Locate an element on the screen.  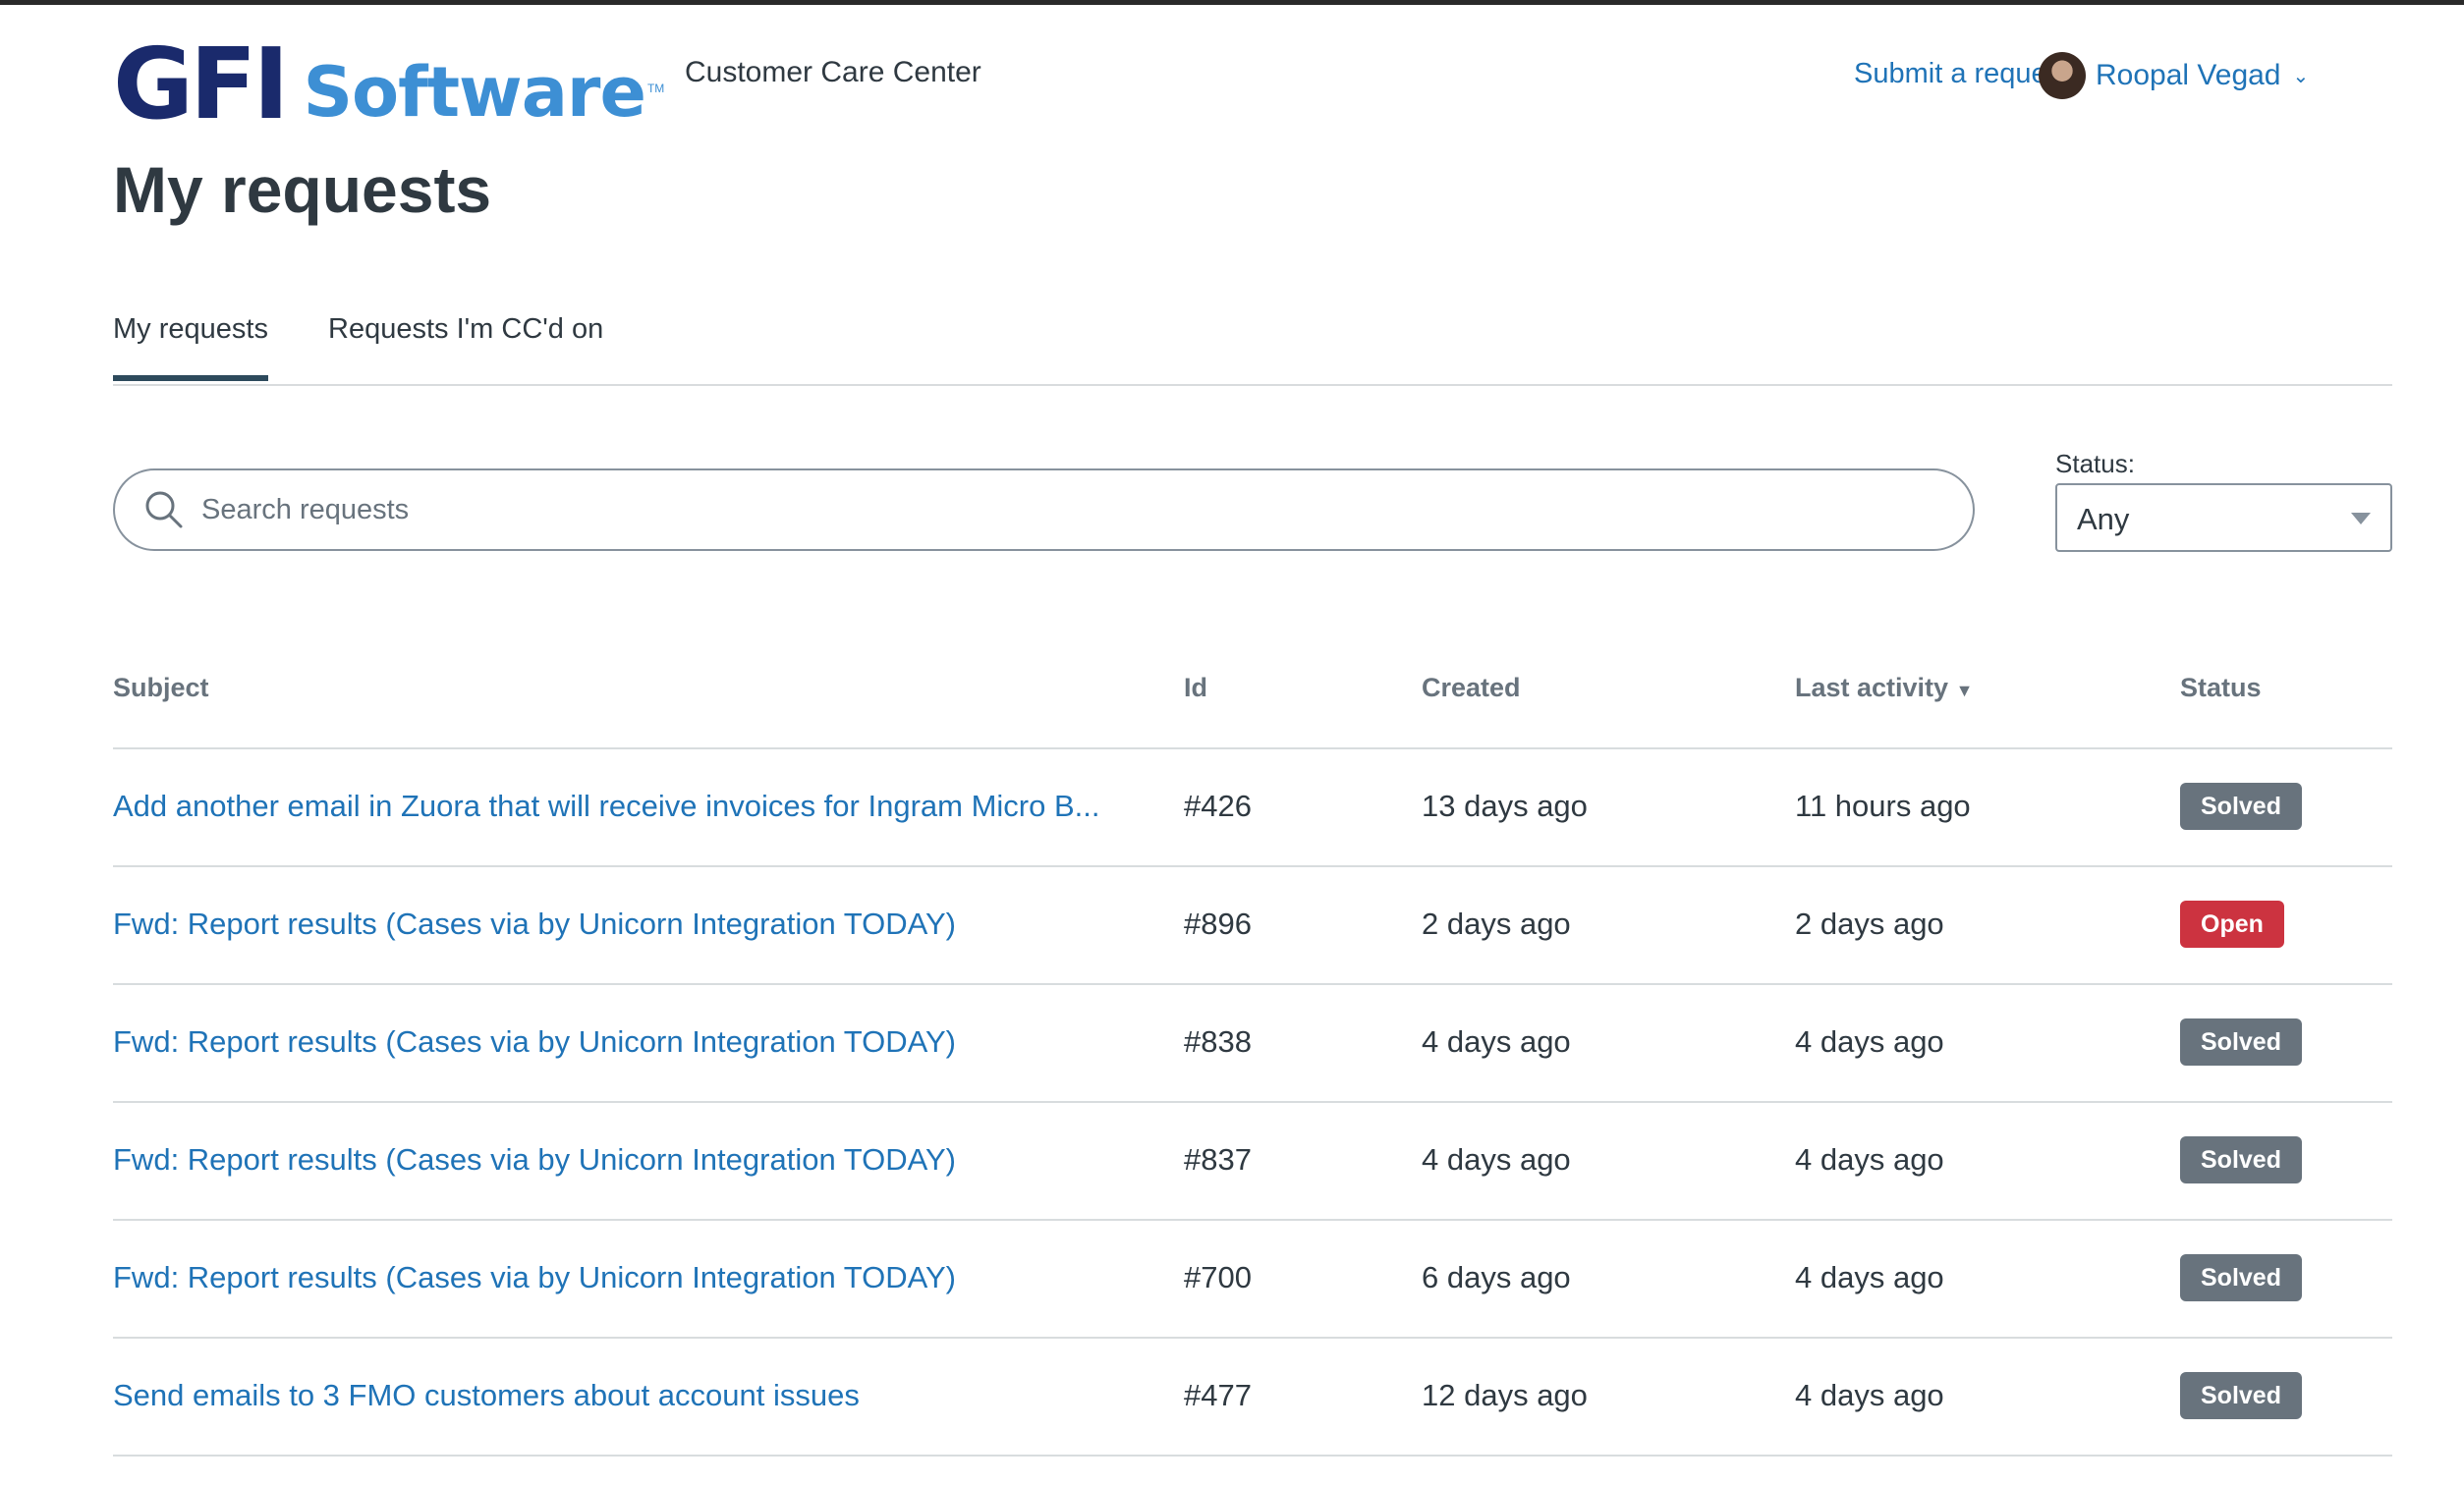
request-id: #838 is located at coordinates (1218, 1041).